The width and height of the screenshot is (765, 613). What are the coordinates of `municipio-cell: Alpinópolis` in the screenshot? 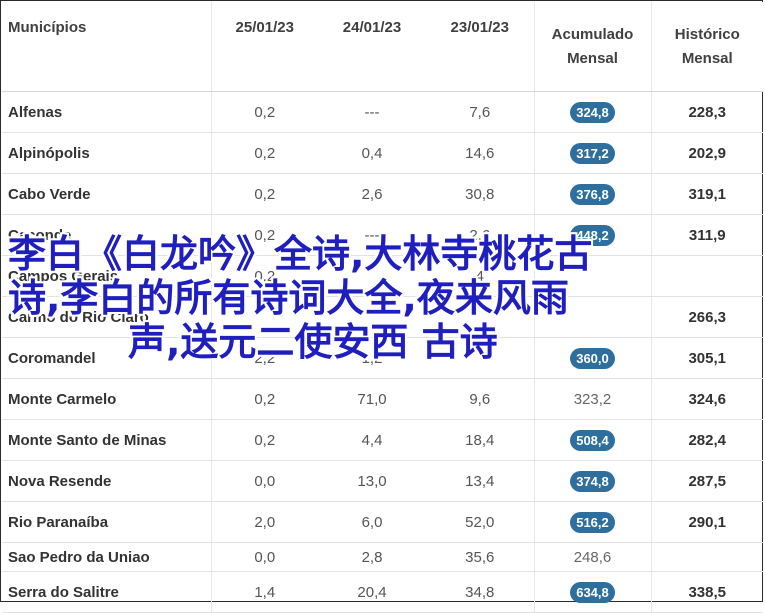 It's located at (107, 153).